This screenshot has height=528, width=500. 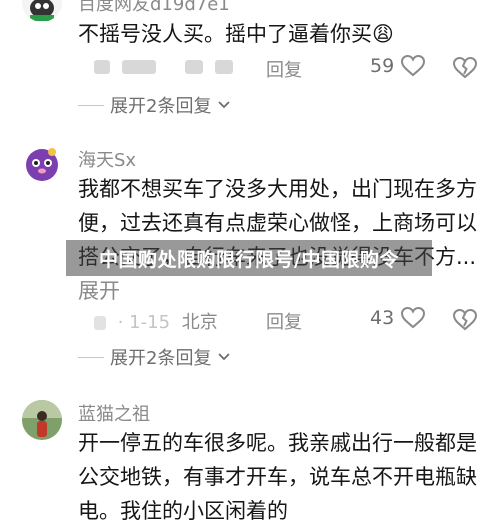 What do you see at coordinates (382, 66) in the screenshot?
I see `like-count: 59` at bounding box center [382, 66].